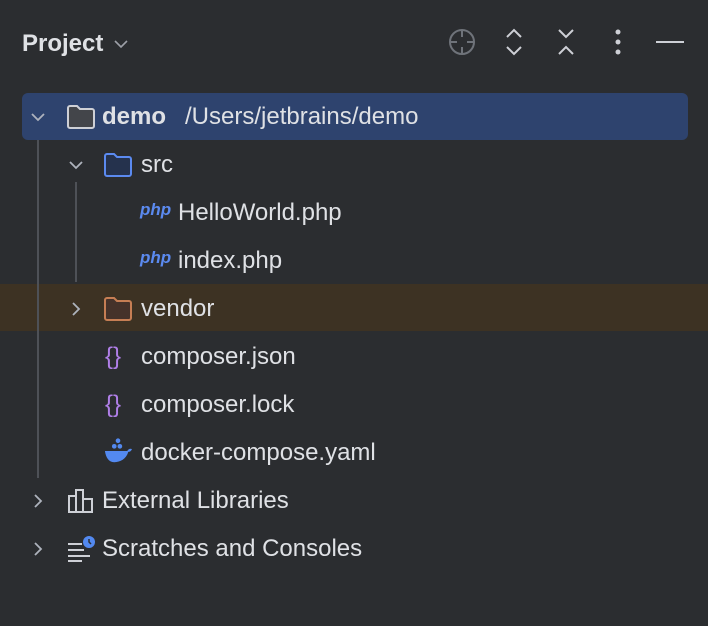 This screenshot has width=708, height=626. I want to click on panel-header: Project, so click(76, 44).